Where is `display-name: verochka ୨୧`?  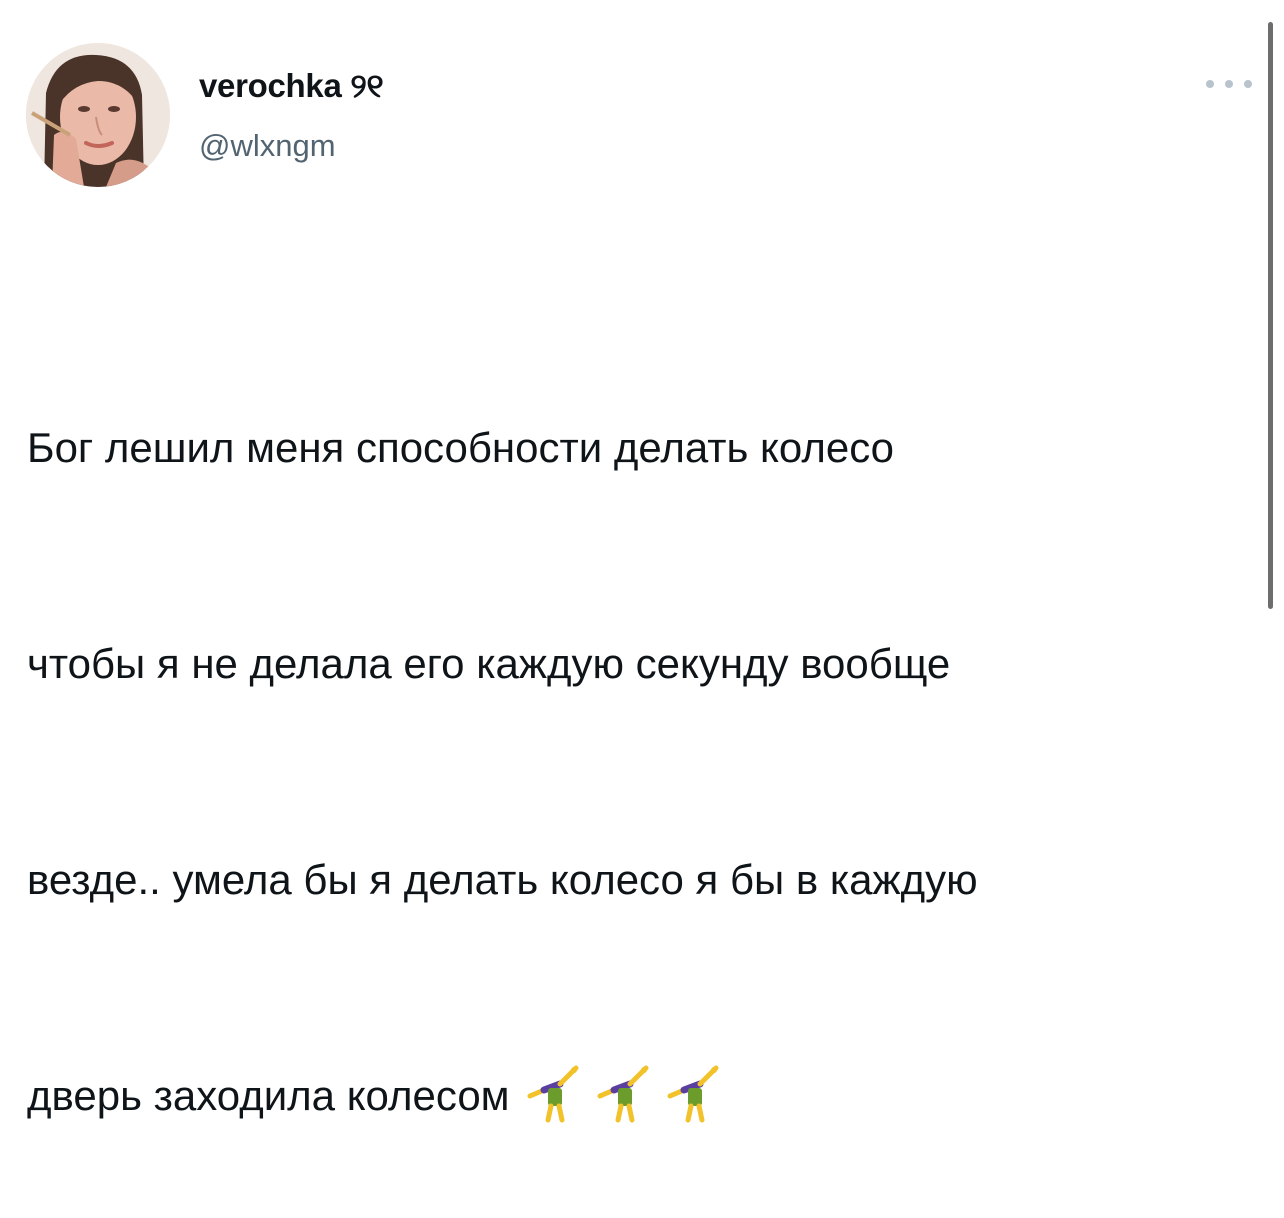 display-name: verochka ୨୧ is located at coordinates (291, 86).